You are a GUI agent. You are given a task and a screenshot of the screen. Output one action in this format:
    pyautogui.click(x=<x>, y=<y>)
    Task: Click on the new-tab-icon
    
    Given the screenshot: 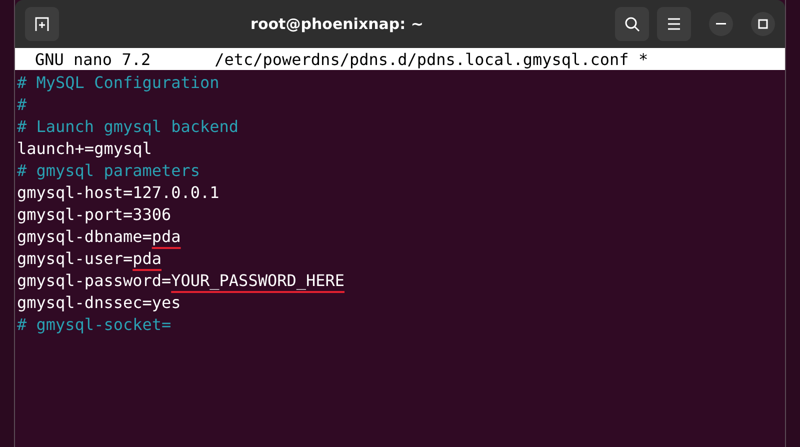 What is the action you would take?
    pyautogui.click(x=42, y=24)
    